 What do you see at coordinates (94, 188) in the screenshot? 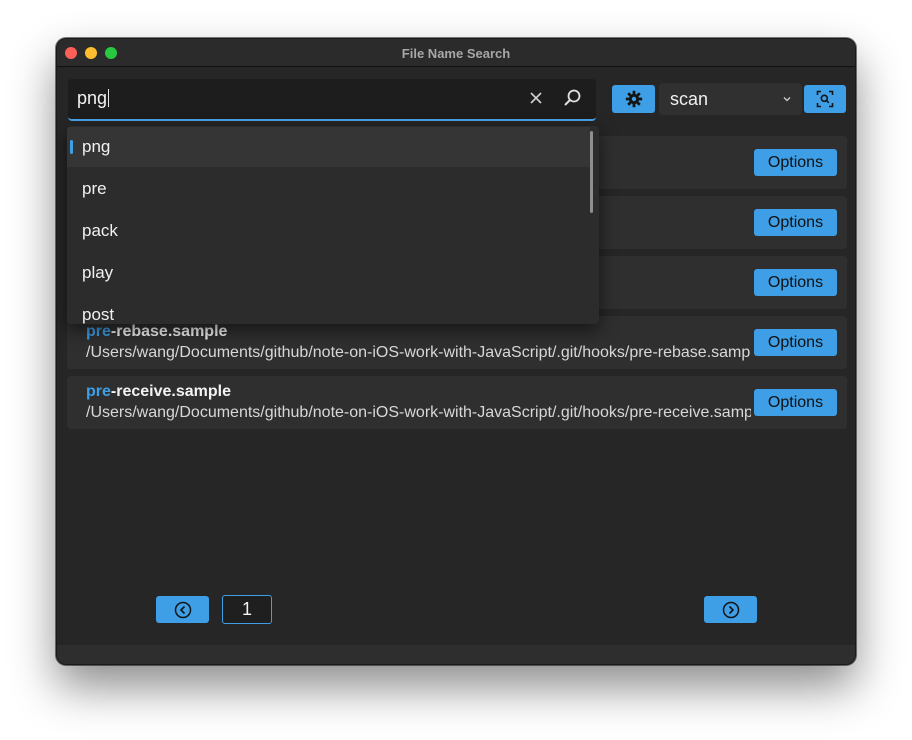
I see `suggestion-label: pre` at bounding box center [94, 188].